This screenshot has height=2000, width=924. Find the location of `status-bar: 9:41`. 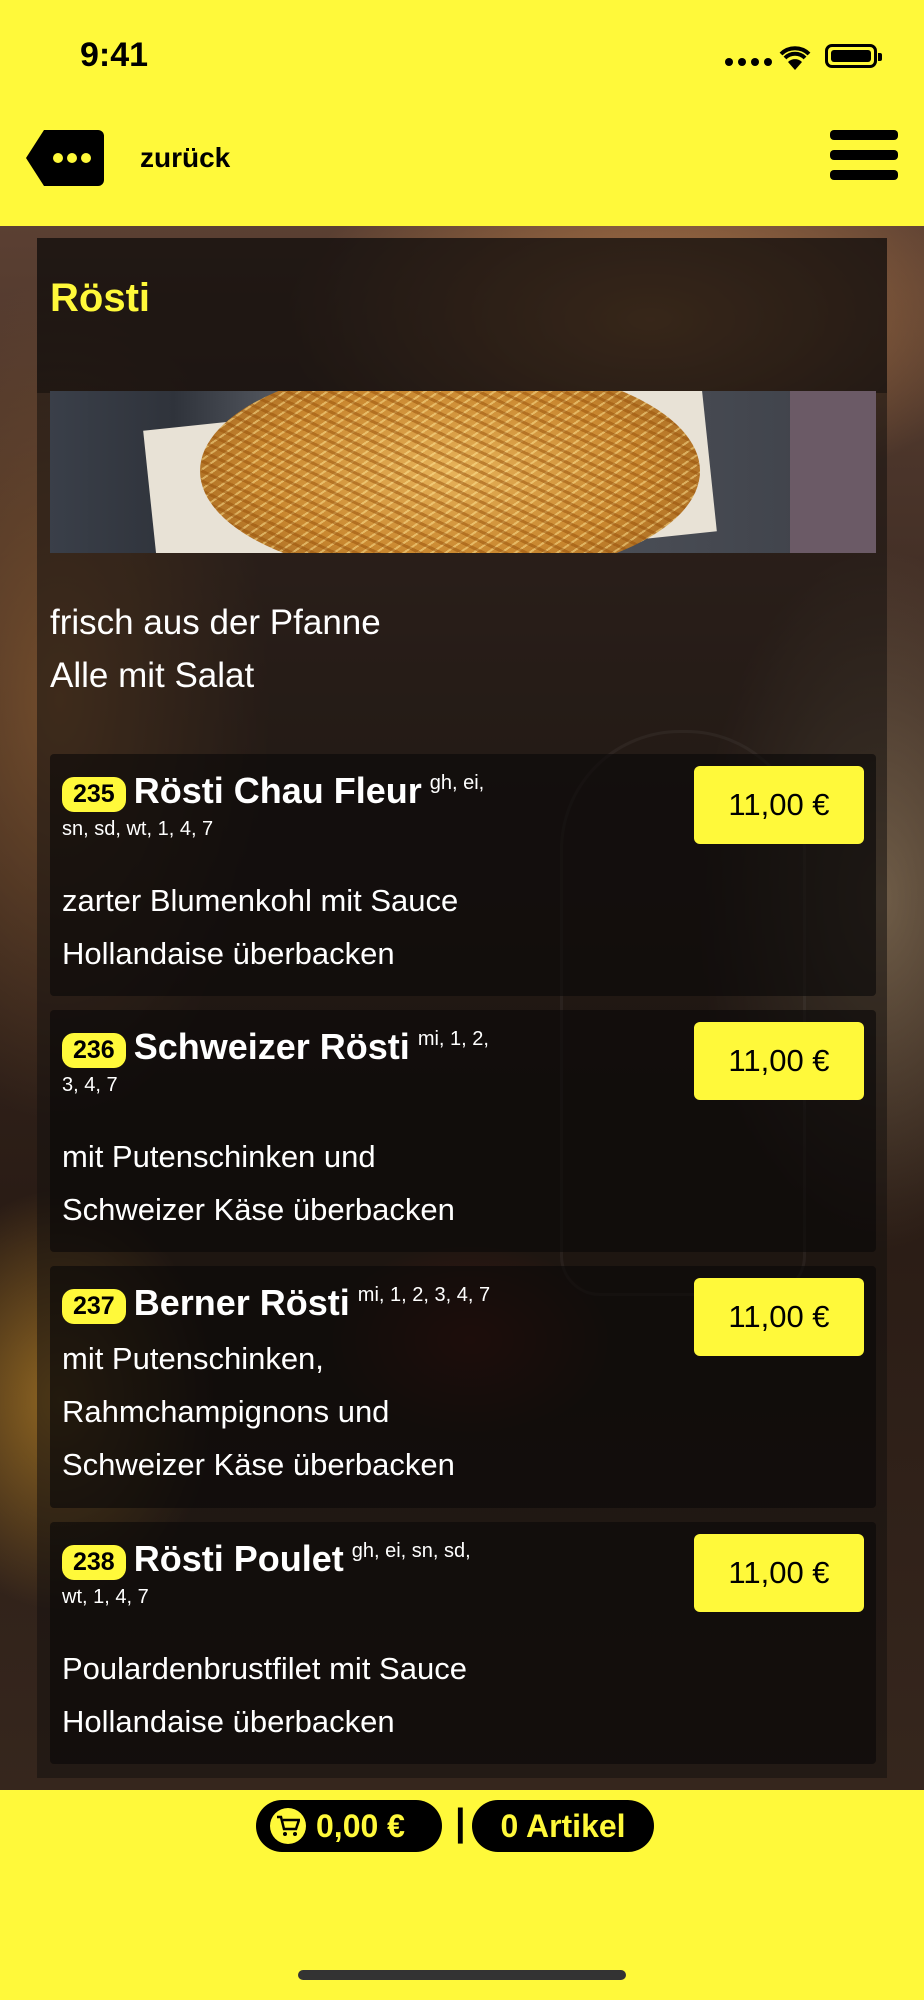

status-bar: 9:41 is located at coordinates (462, 46).